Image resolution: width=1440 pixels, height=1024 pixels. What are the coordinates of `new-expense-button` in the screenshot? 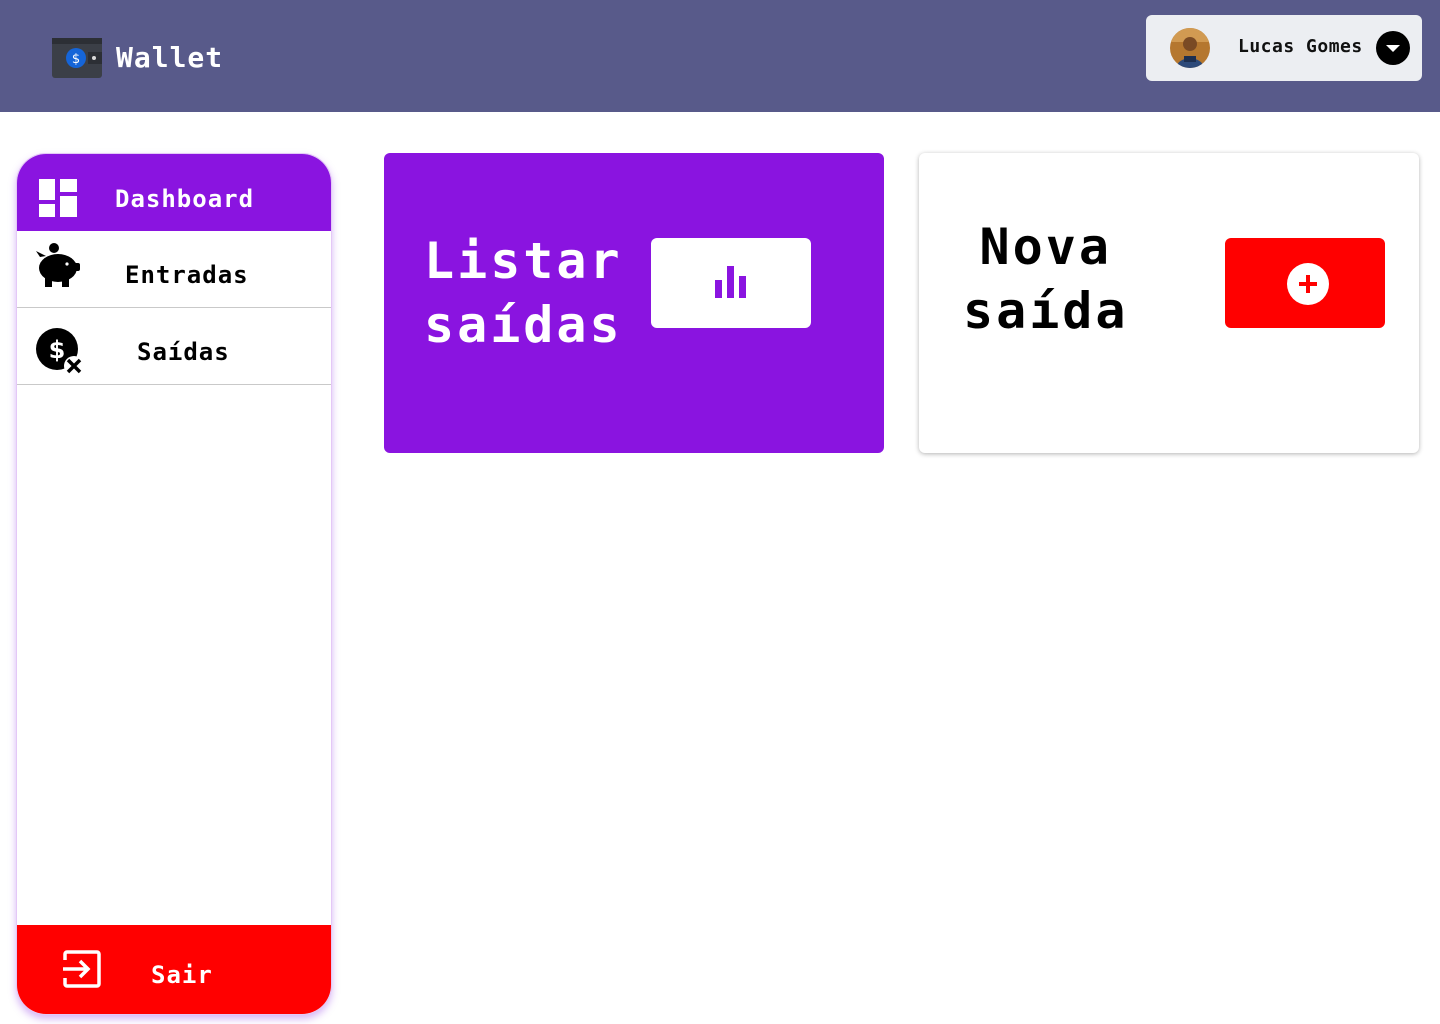 It's located at (1305, 283).